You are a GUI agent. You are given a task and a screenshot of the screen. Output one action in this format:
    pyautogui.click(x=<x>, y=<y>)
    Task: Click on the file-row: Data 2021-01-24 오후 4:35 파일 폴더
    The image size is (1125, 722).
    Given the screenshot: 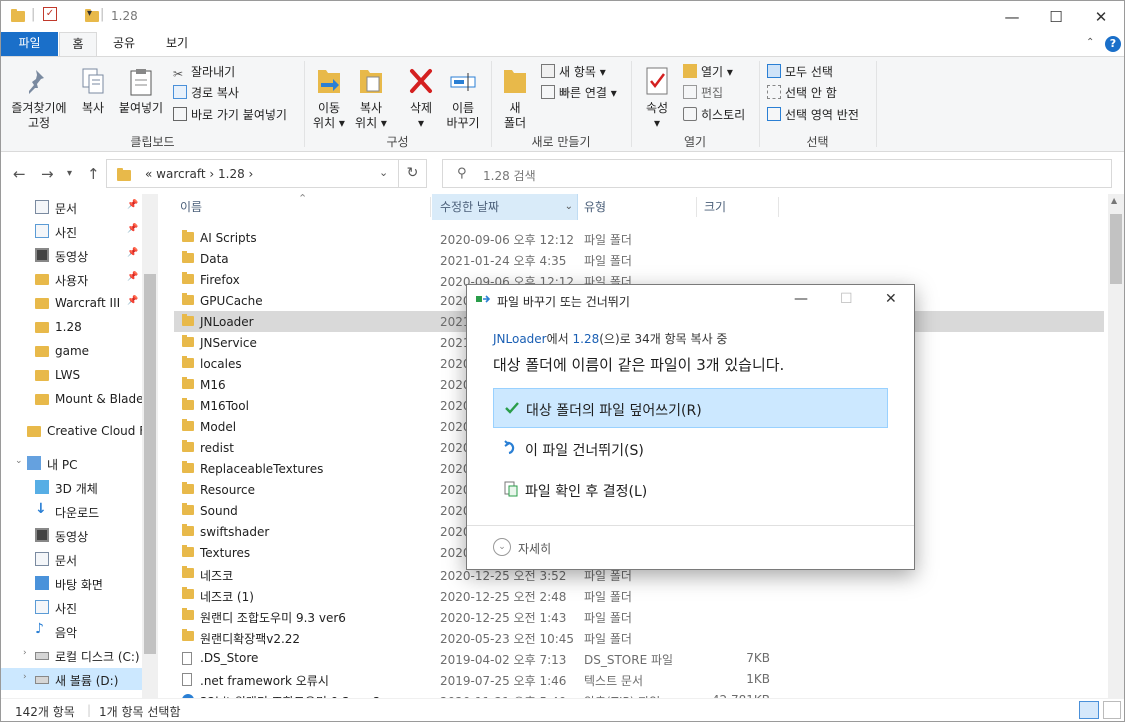 What is the action you would take?
    pyautogui.click(x=639, y=258)
    